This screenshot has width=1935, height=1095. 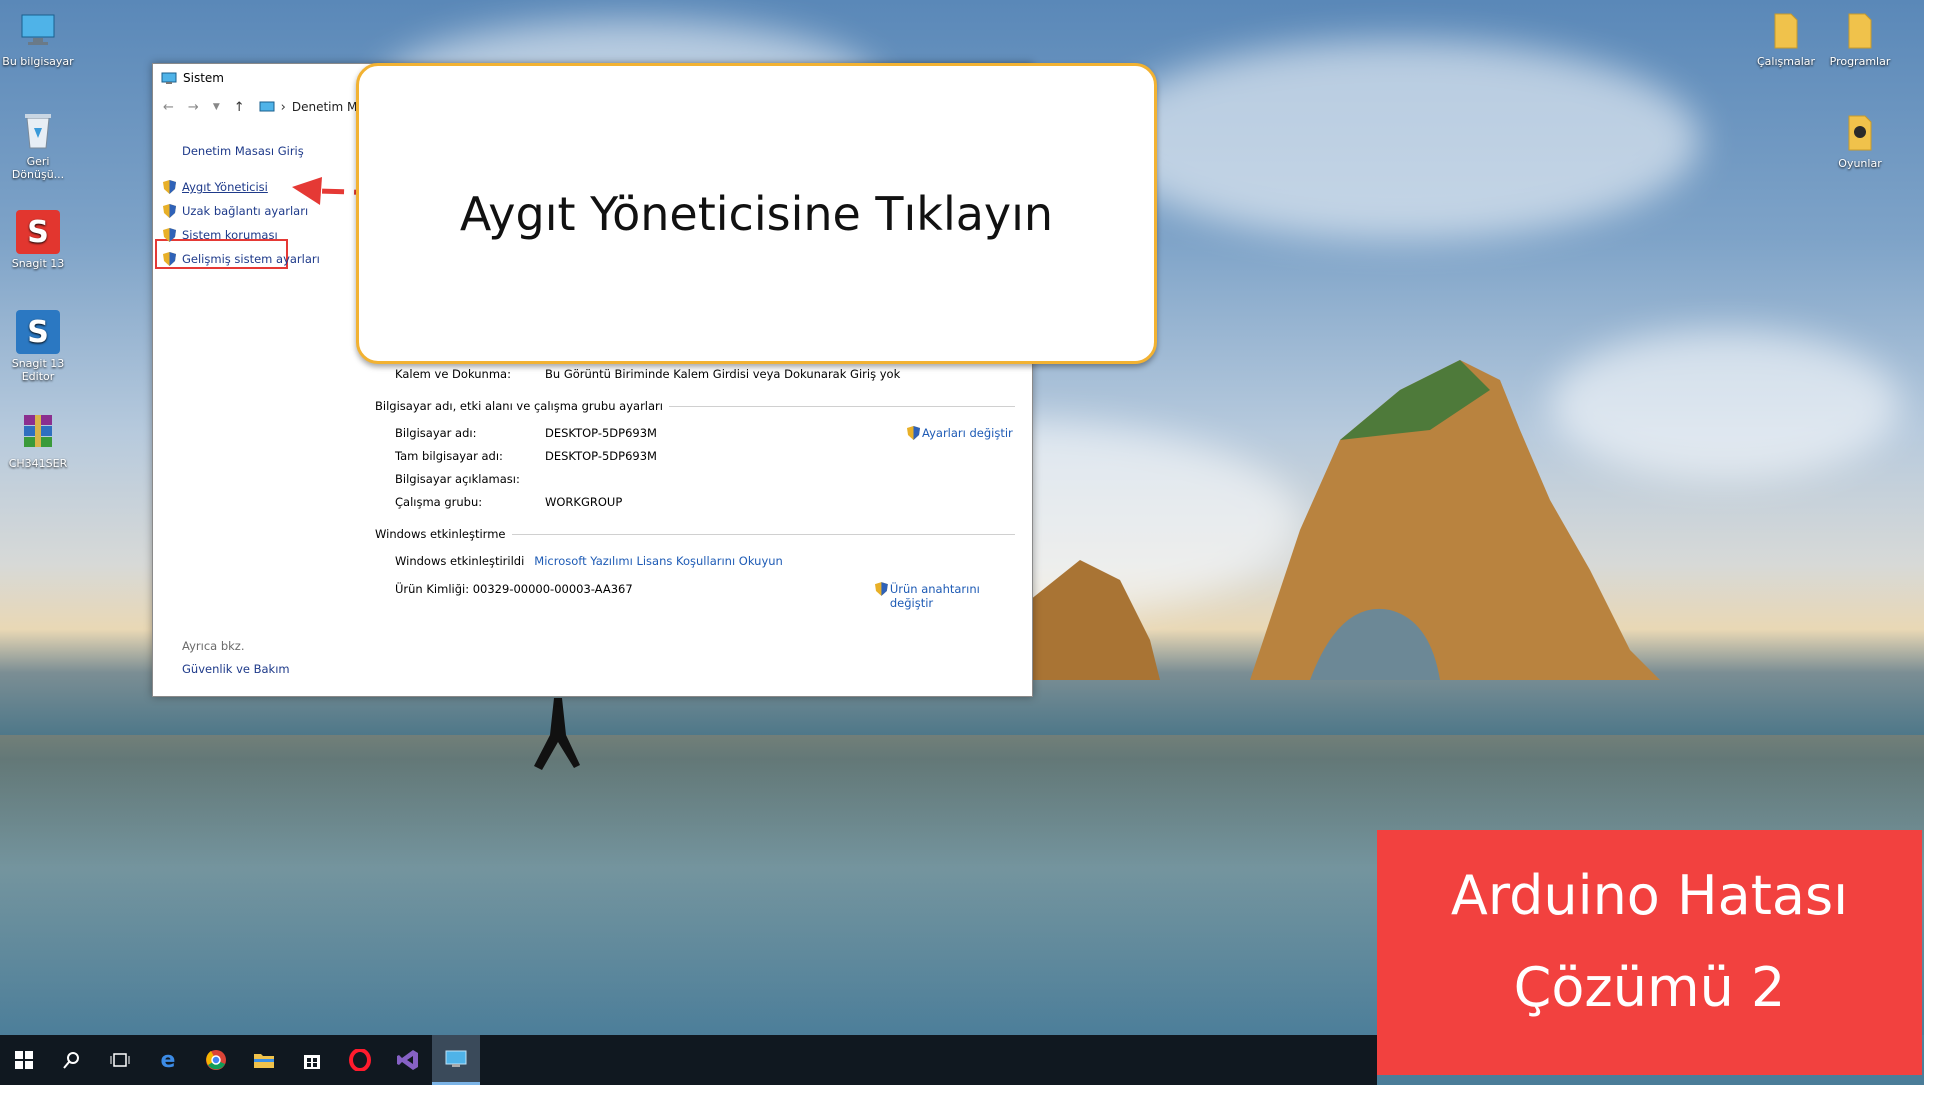 What do you see at coordinates (230, 235) in the screenshot?
I see `sidebar-item-label: Sistem koruması` at bounding box center [230, 235].